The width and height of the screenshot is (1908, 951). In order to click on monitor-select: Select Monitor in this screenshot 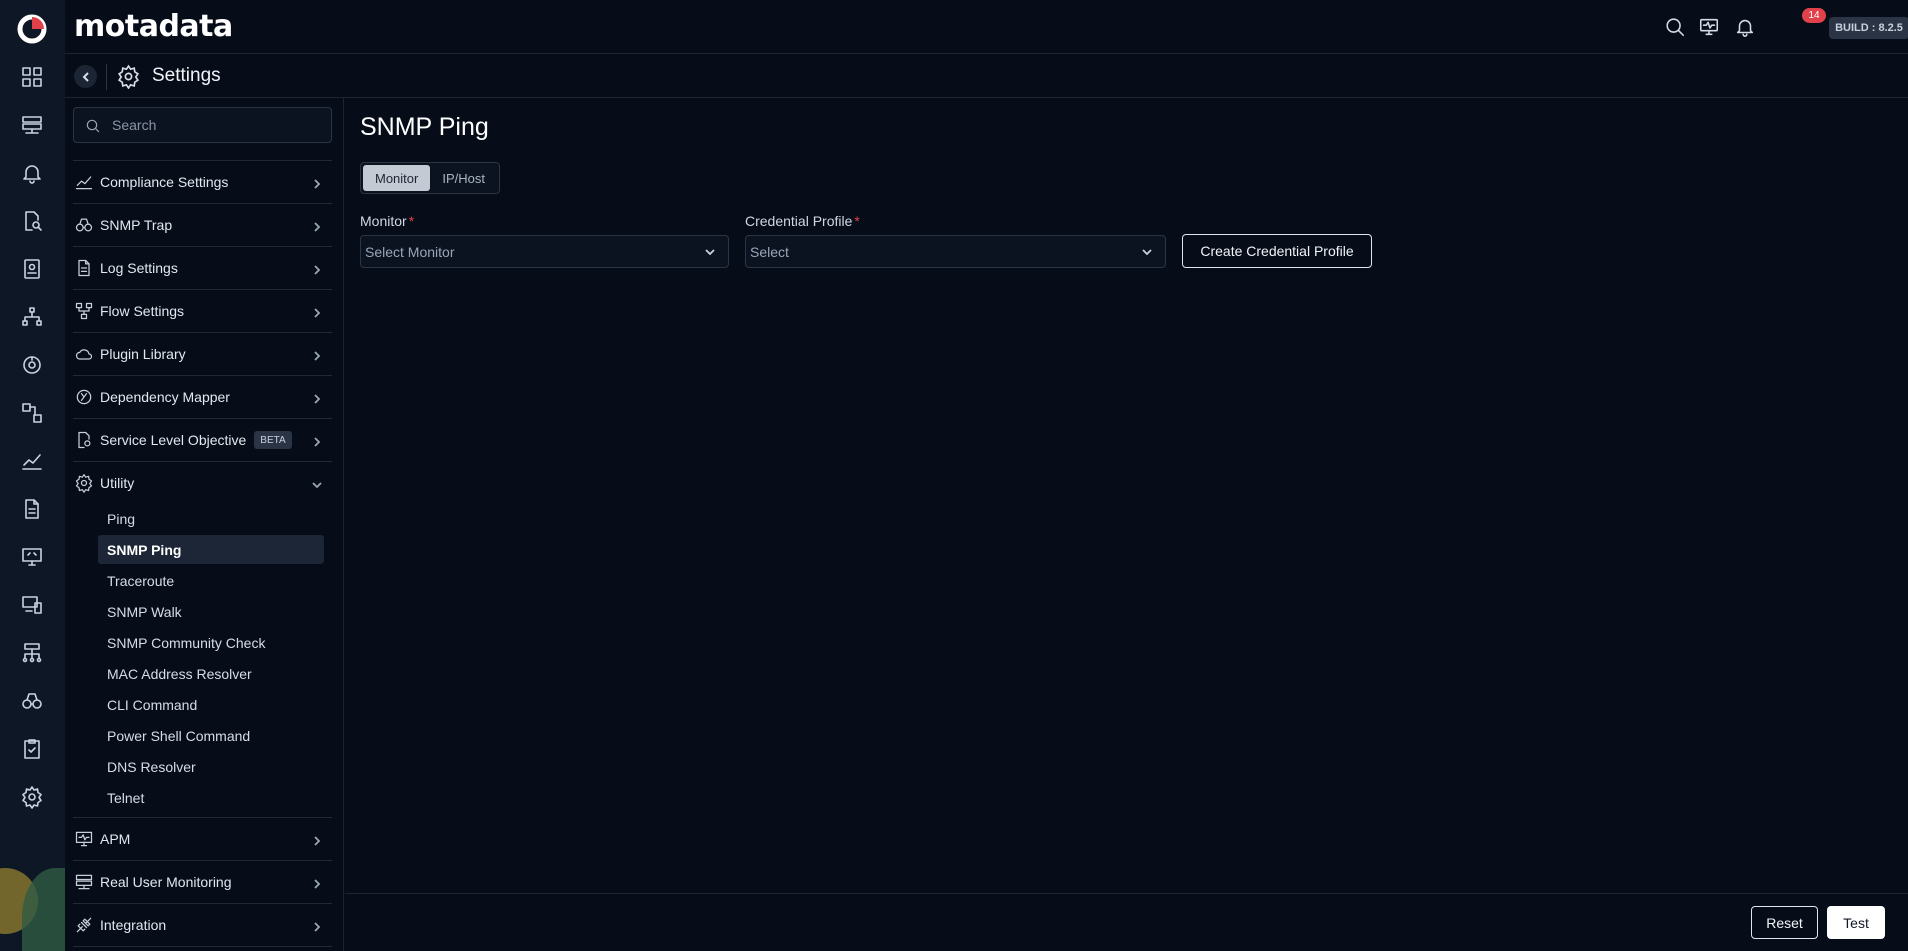, I will do `click(544, 251)`.